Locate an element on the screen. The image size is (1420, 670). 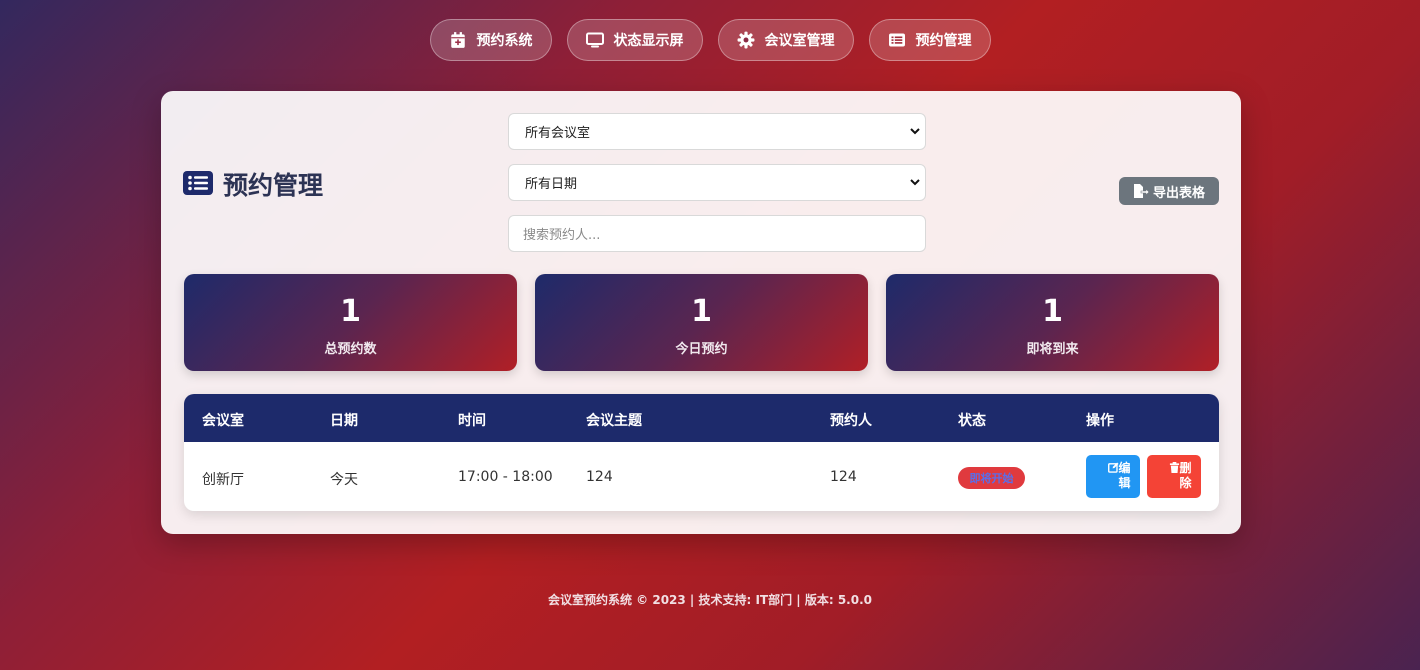
nav-status-display-label: 状态显示屏 is located at coordinates (648, 41).